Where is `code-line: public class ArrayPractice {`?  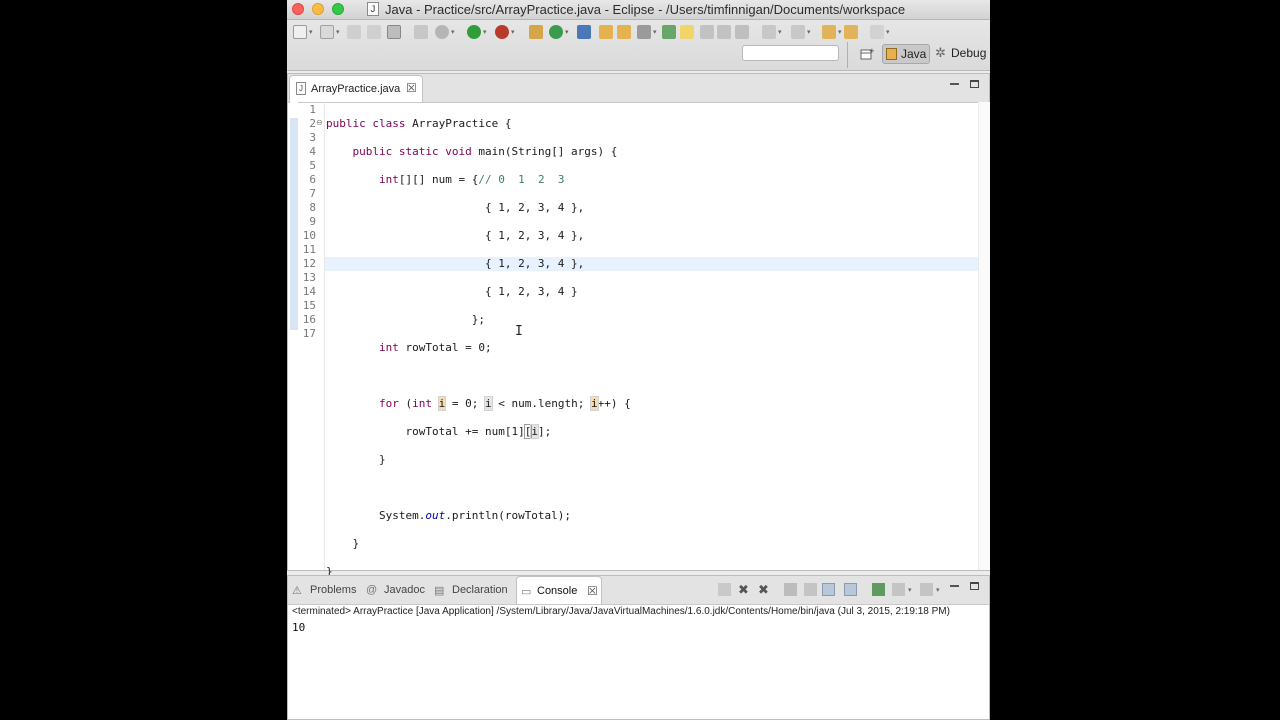 code-line: public class ArrayPractice { is located at coordinates (478, 124).